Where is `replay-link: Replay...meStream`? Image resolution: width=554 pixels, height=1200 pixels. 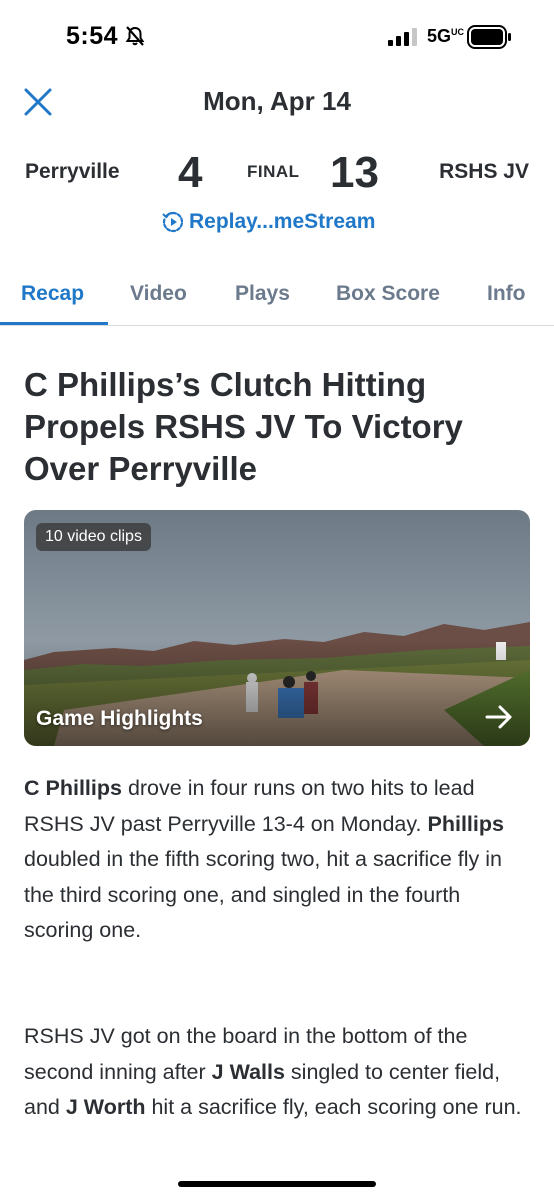
replay-link: Replay...meStream is located at coordinates (268, 222).